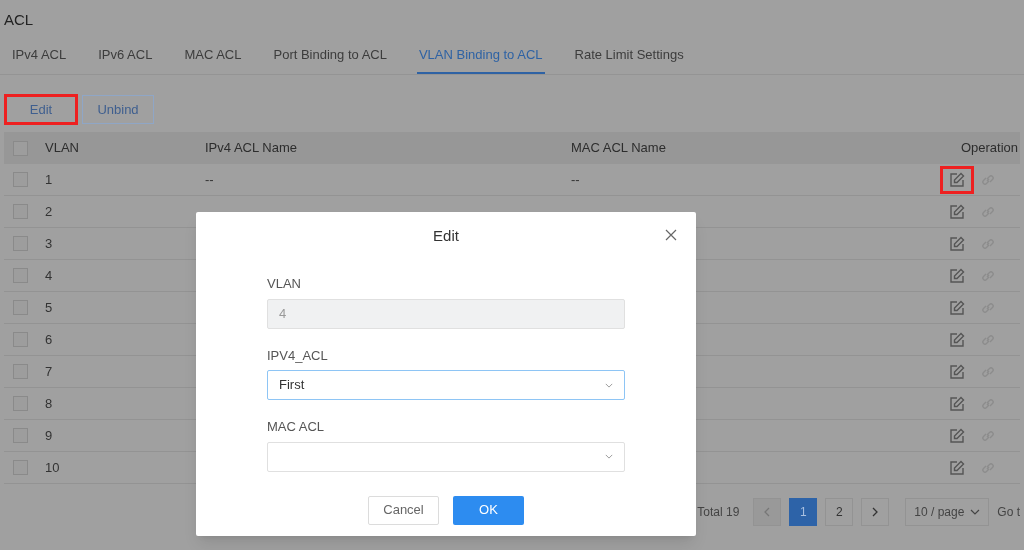 The image size is (1024, 550). Describe the element at coordinates (19, 19) in the screenshot. I see `page-title: ACL` at that location.